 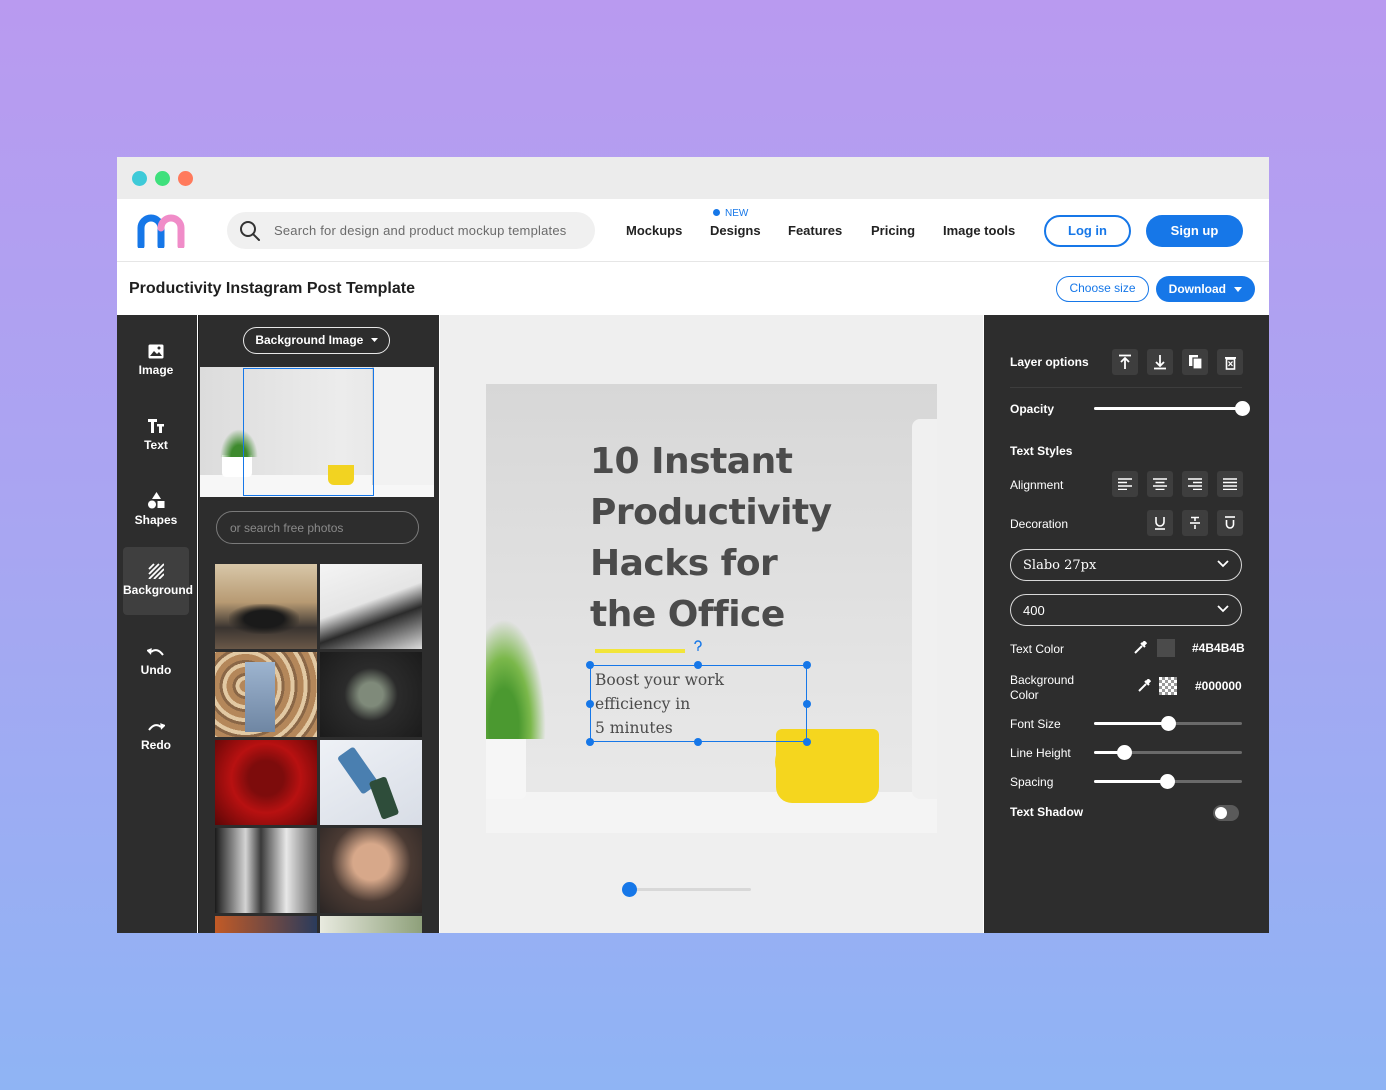 I want to click on background-image-dropdown-label: Background Image, so click(x=309, y=340).